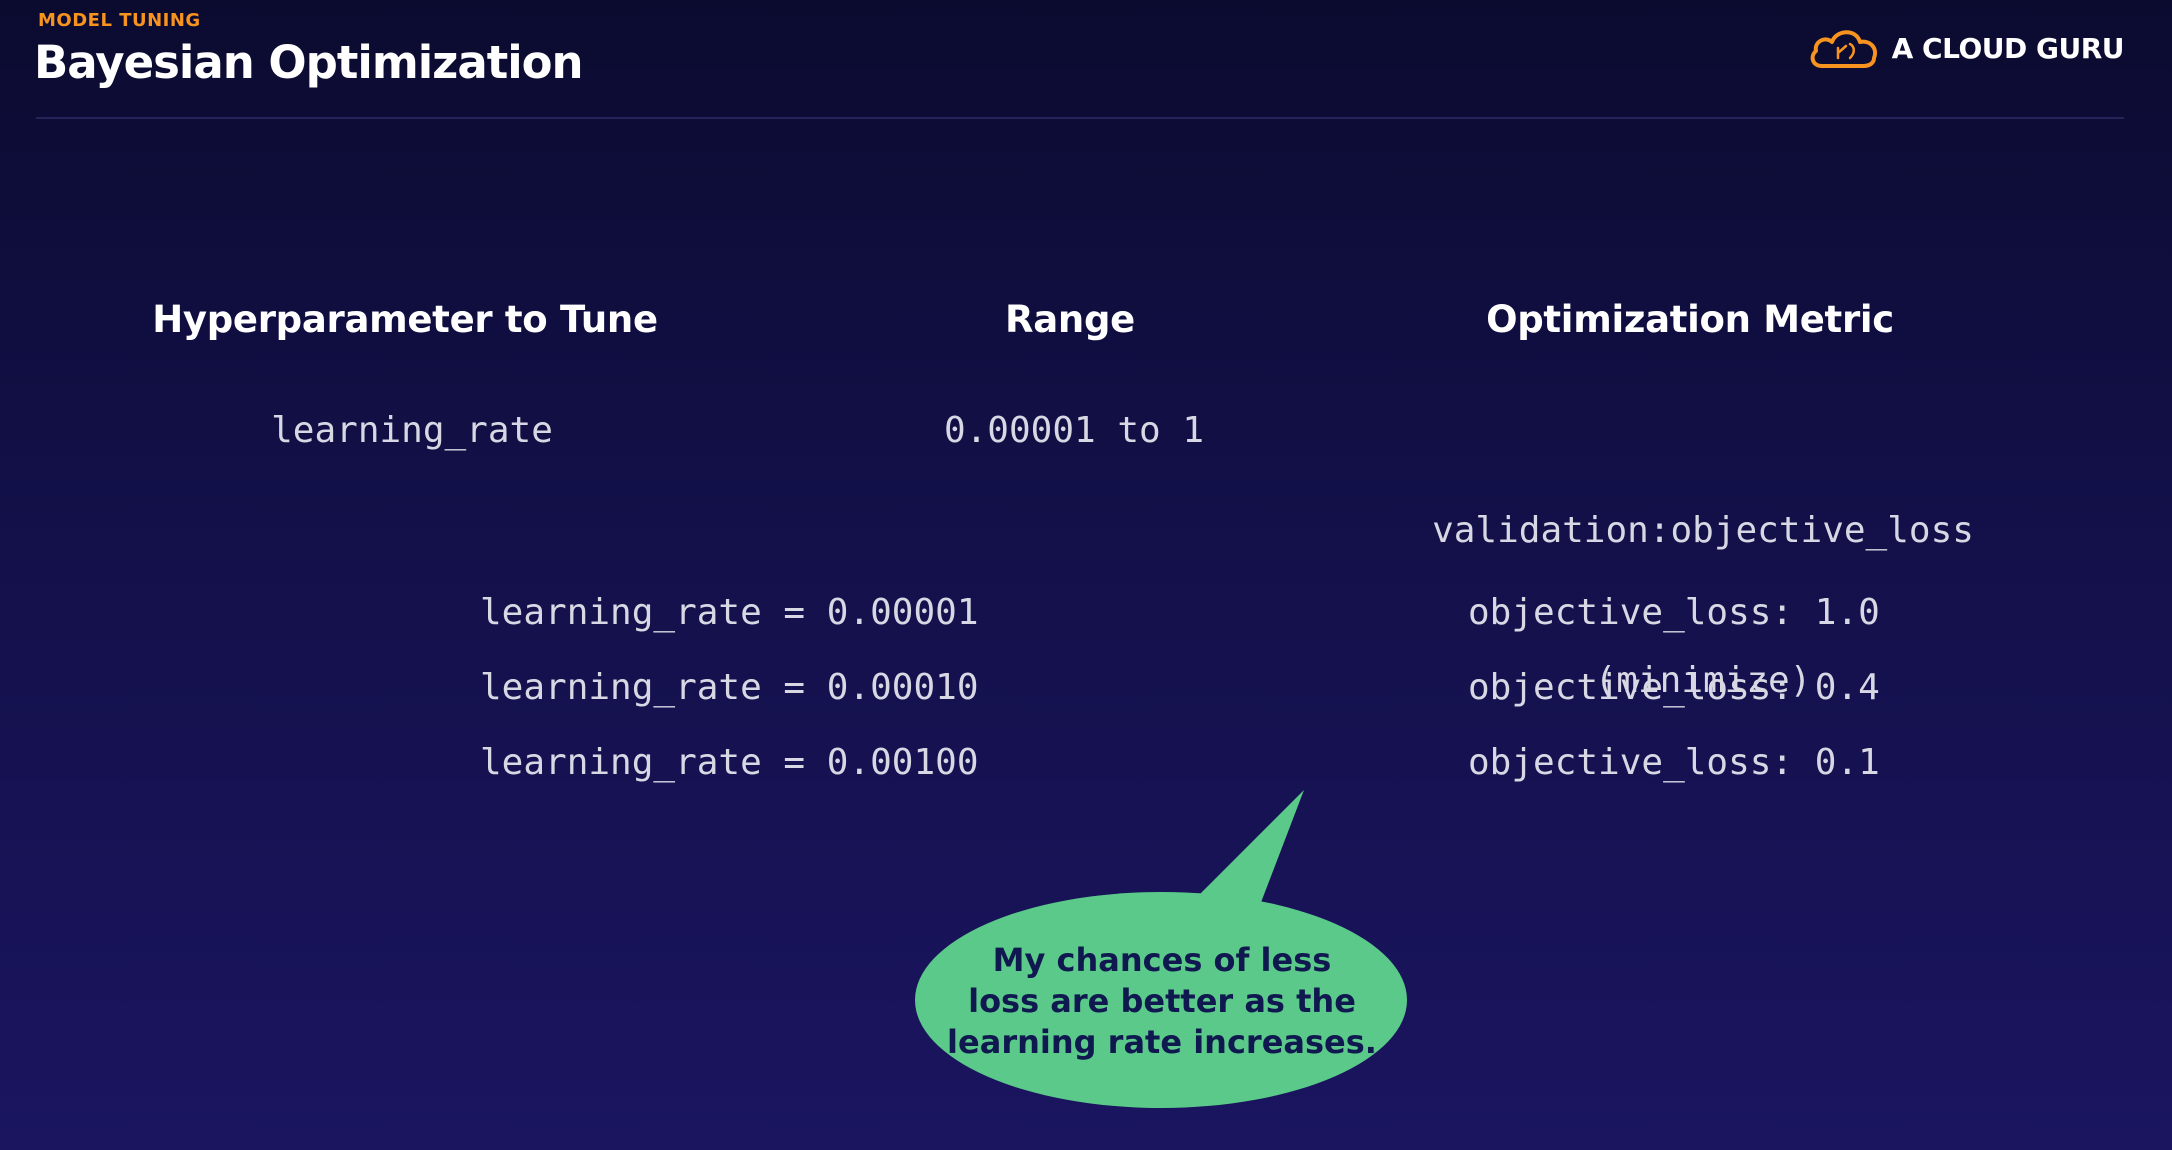 This screenshot has height=1150, width=2172. What do you see at coordinates (1674, 612) in the screenshot?
I see `trial-result: objective_loss: 1.0` at bounding box center [1674, 612].